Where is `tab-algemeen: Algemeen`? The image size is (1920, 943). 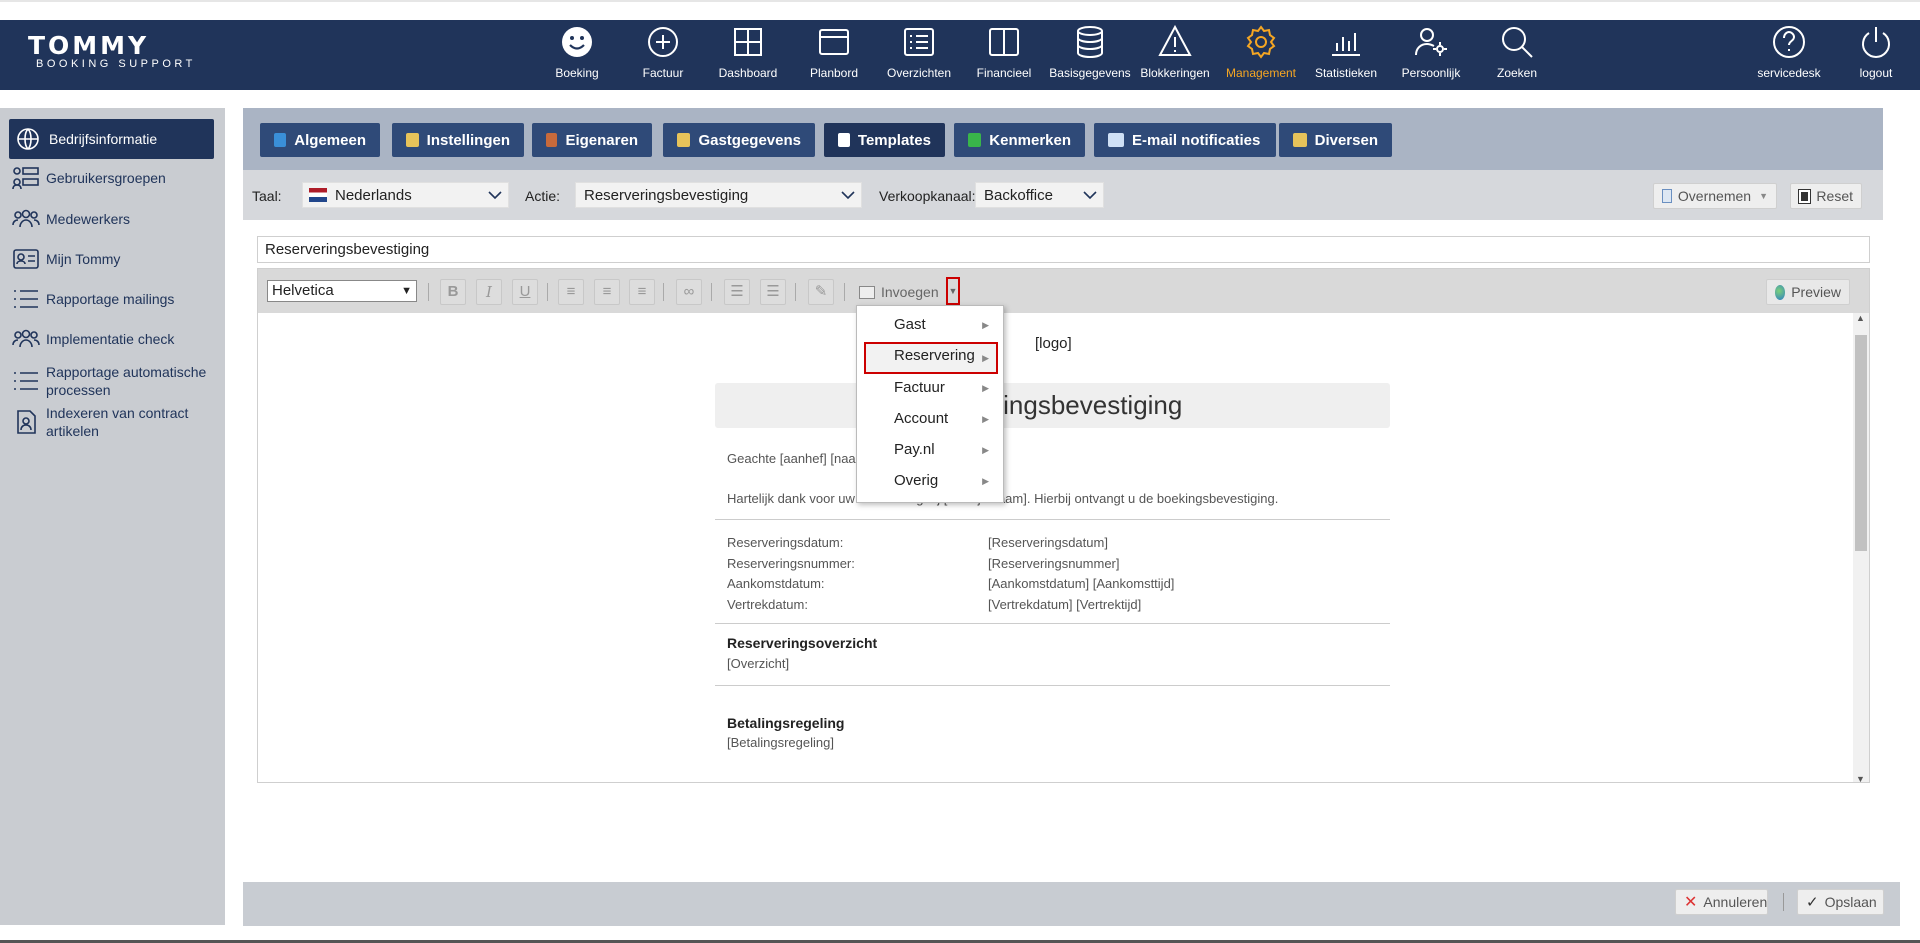 tab-algemeen: Algemeen is located at coordinates (320, 140).